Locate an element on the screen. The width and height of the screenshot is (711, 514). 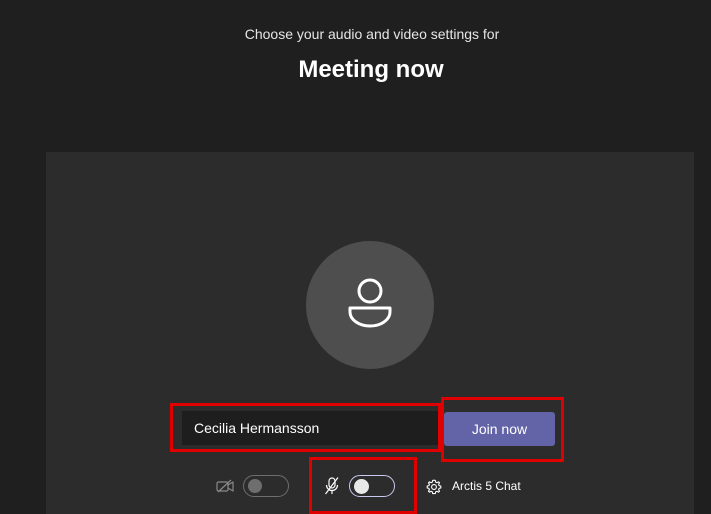
camera-toggle-knob is located at coordinates (255, 486).